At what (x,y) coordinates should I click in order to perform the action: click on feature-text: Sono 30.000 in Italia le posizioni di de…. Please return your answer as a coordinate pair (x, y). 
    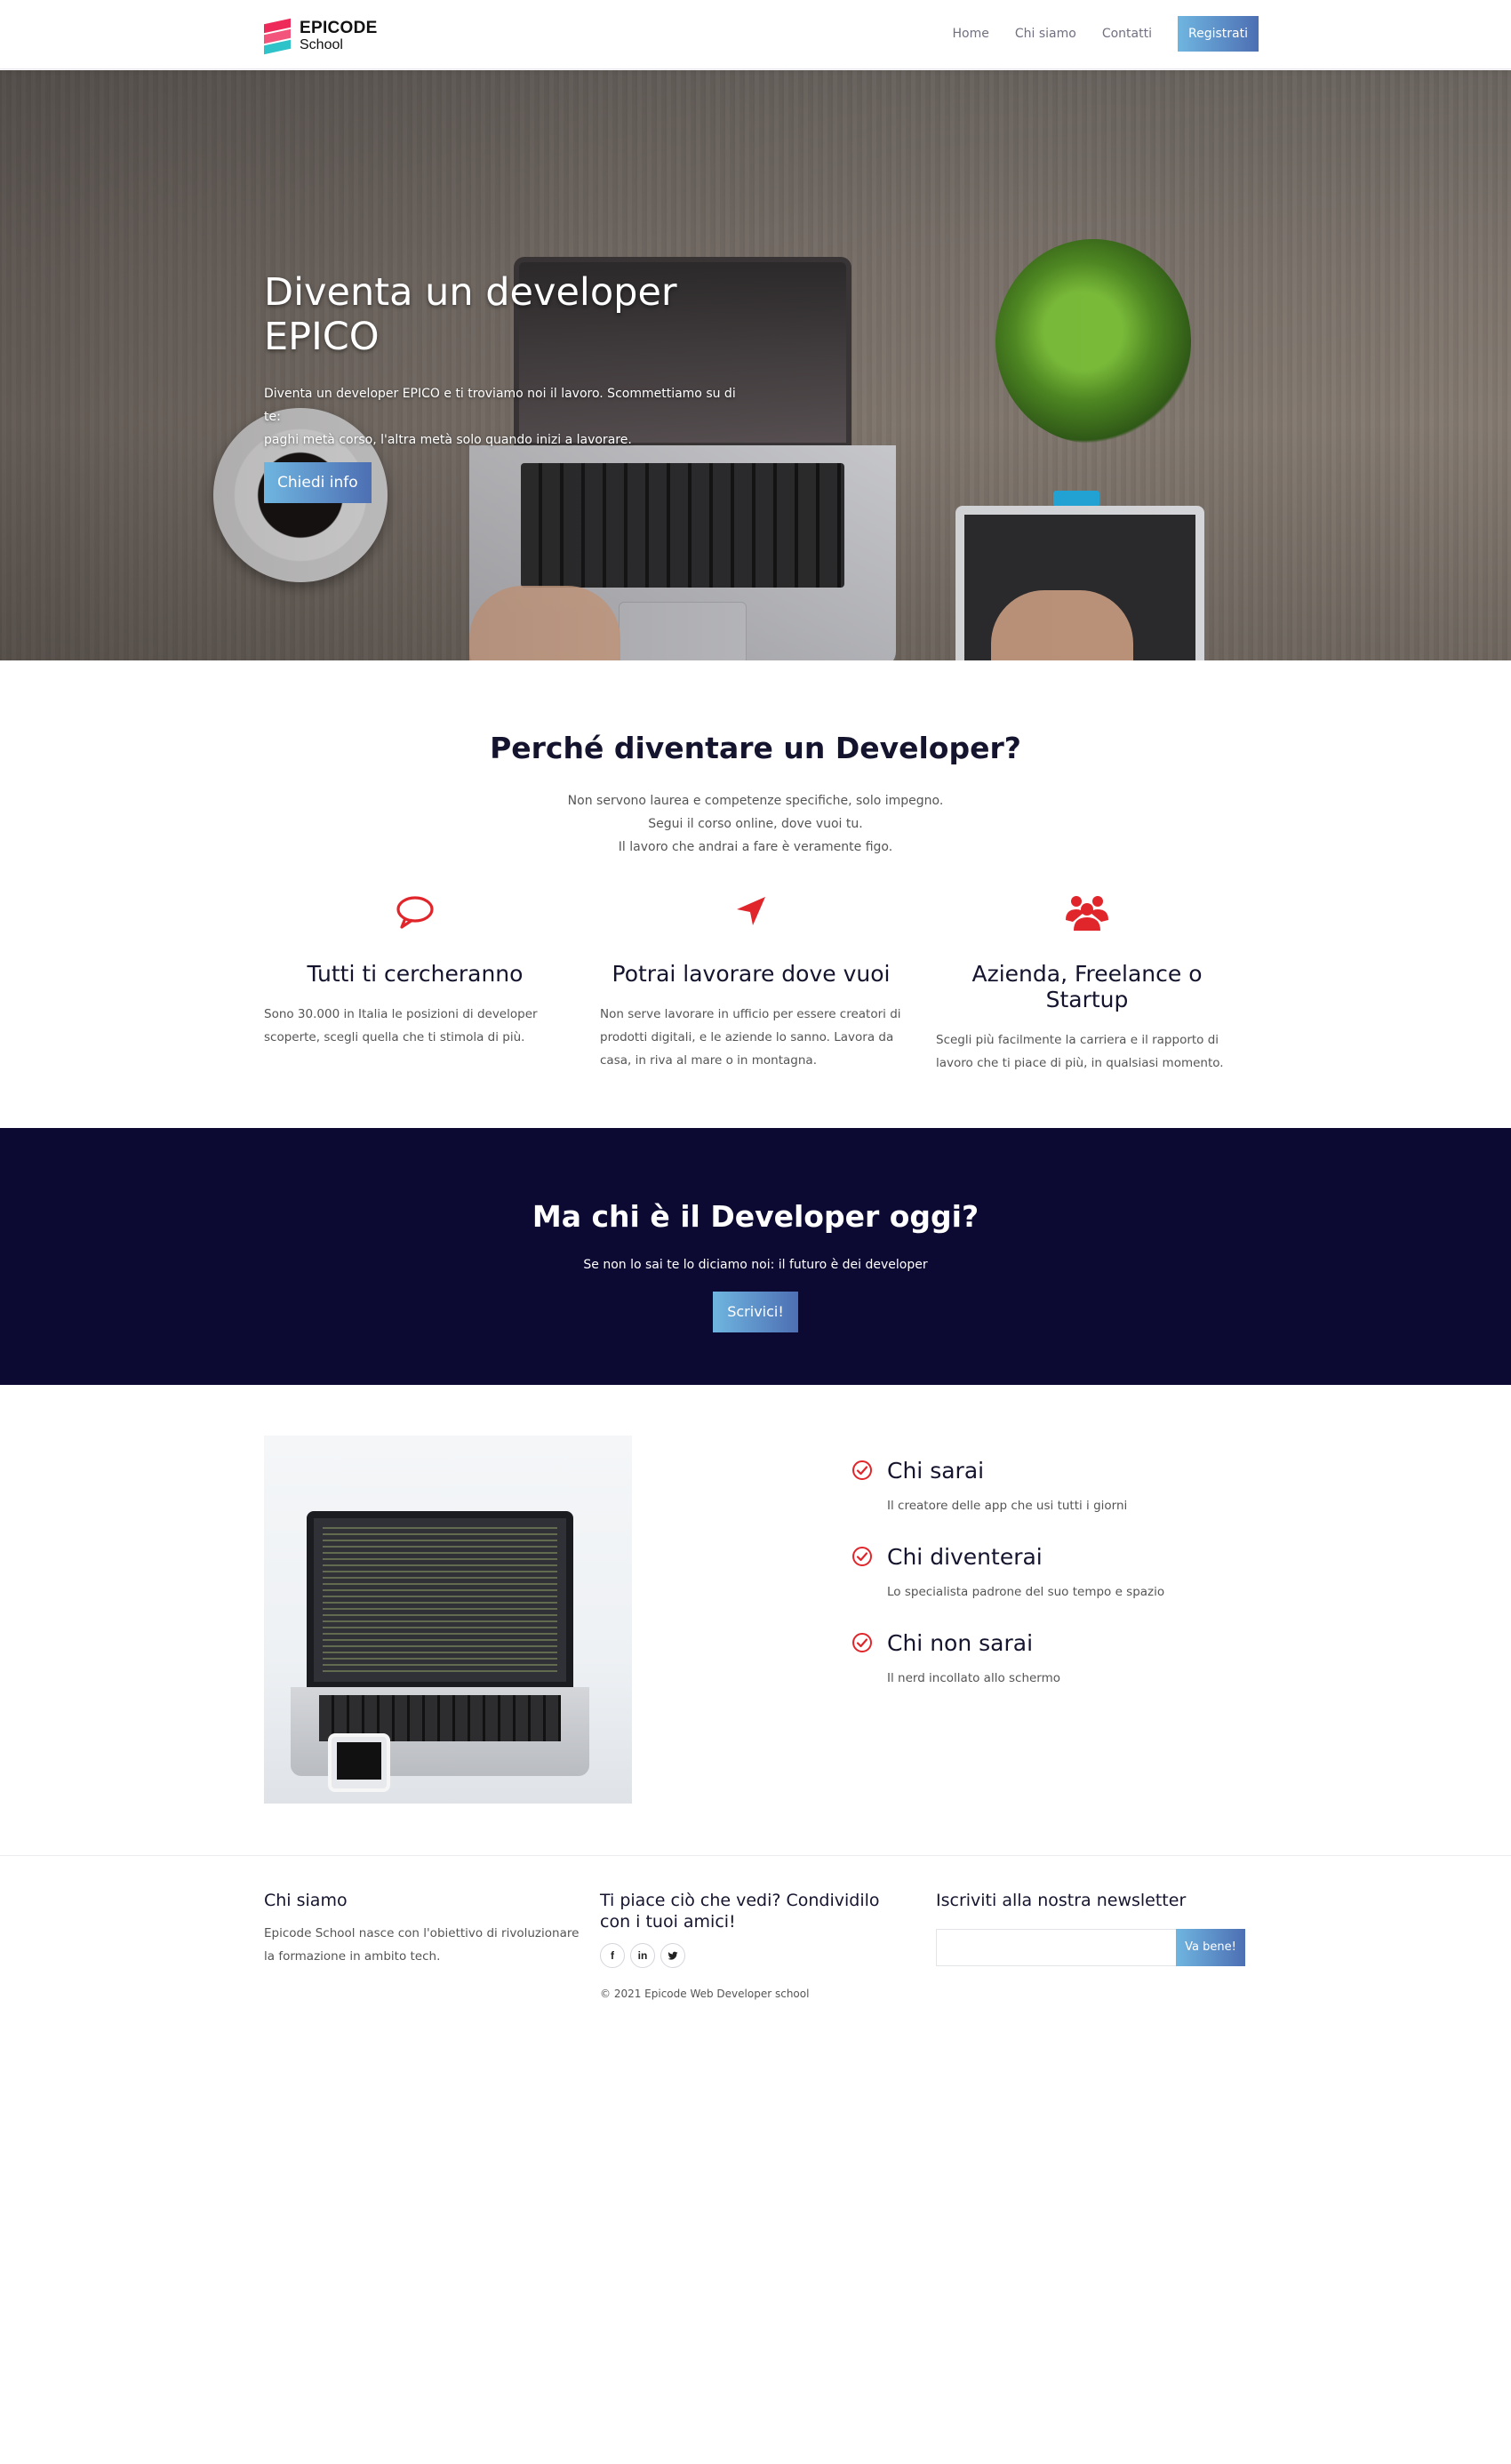
    Looking at the image, I should click on (401, 1025).